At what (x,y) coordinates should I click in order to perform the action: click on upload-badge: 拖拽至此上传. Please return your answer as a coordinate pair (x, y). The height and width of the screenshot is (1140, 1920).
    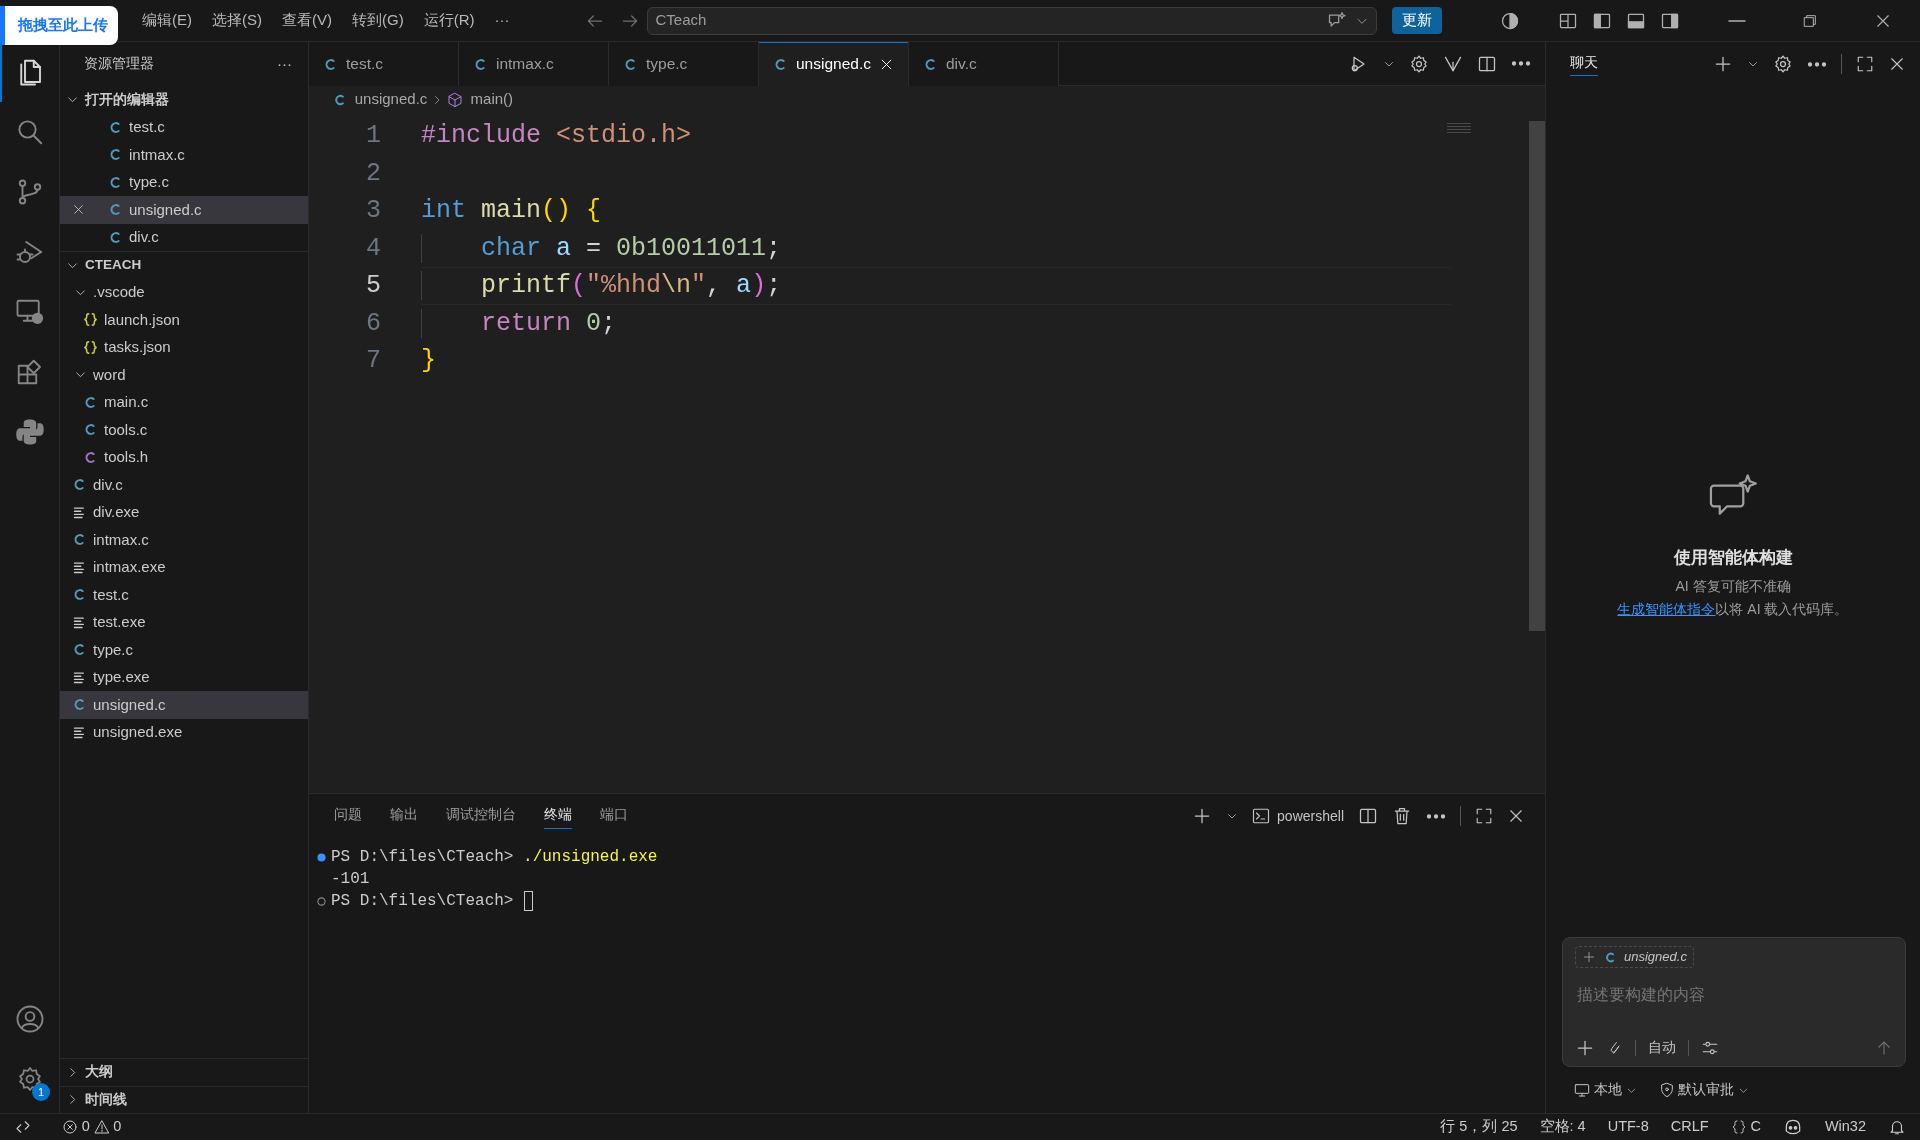
    Looking at the image, I should click on (59, 25).